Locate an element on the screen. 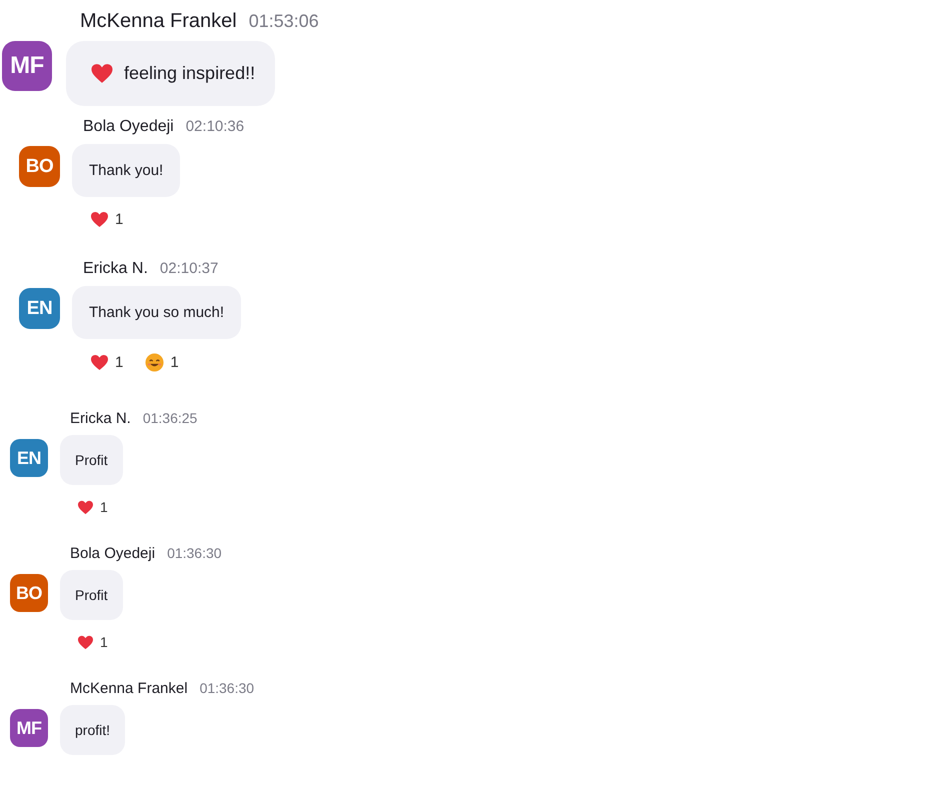 The height and width of the screenshot is (788, 940). message-text: Thank you! is located at coordinates (126, 170).